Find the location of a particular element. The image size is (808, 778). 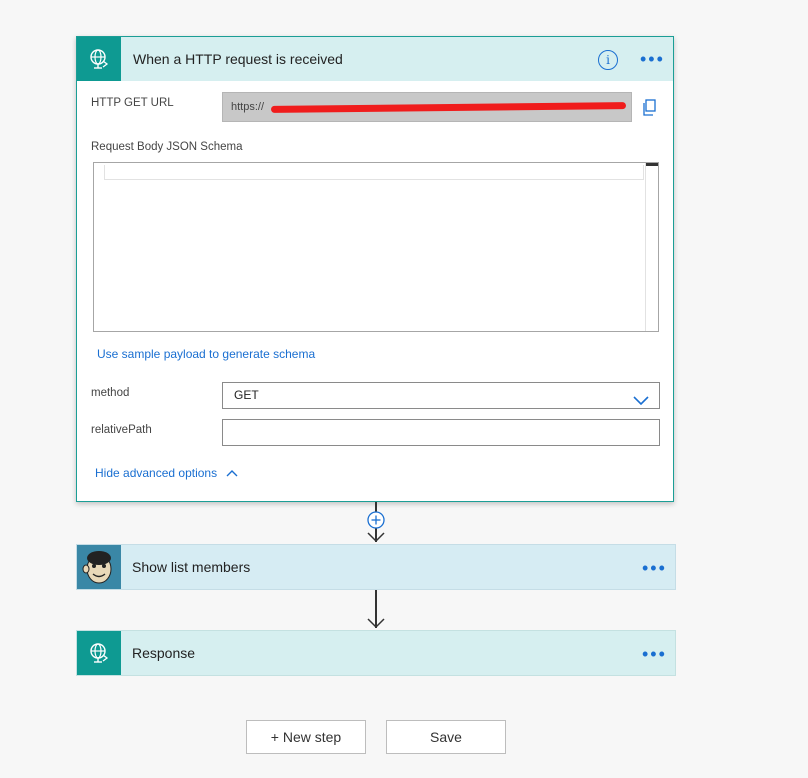

trigger-title: When a HTTP request is received is located at coordinates (238, 59).